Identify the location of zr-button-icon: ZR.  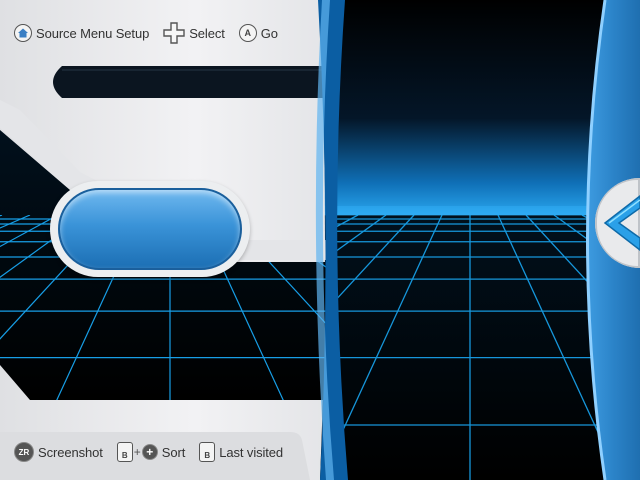
(24, 452).